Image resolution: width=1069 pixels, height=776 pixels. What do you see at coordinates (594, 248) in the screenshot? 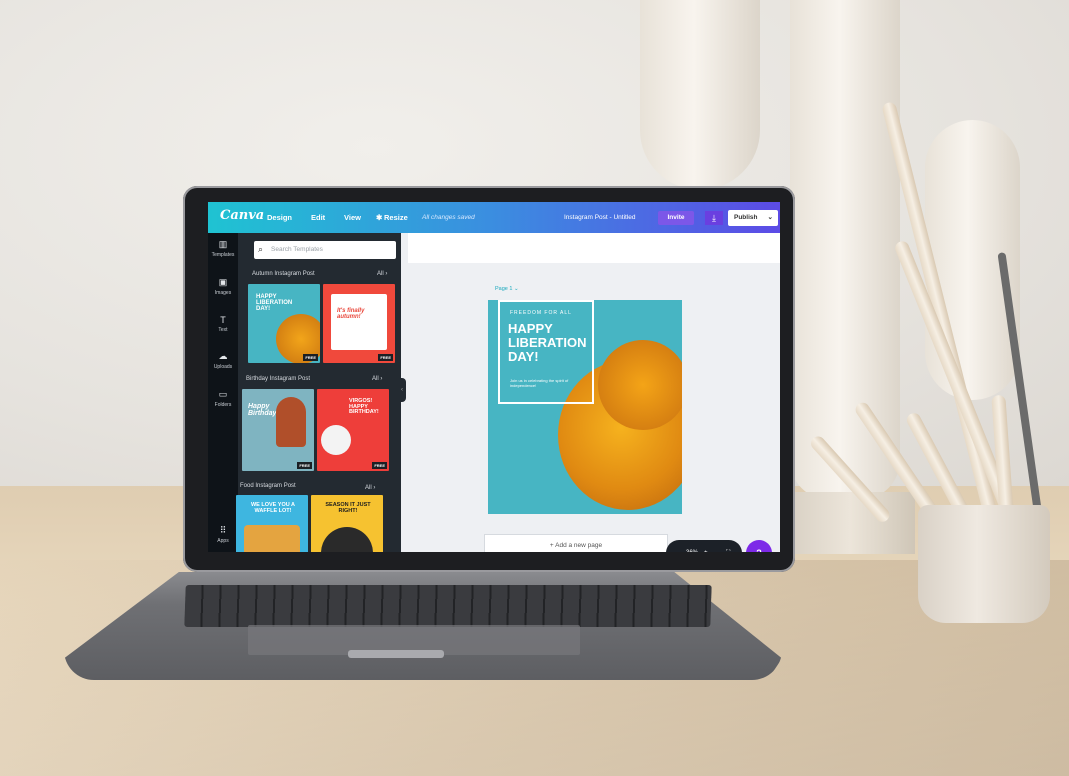
I see `canvas-toolbar` at bounding box center [594, 248].